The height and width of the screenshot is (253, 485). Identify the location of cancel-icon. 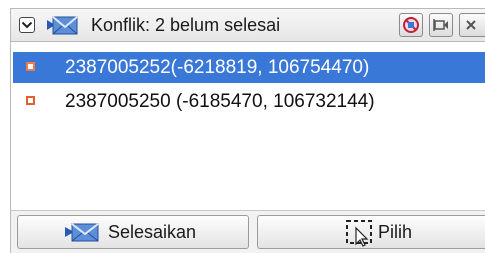
(411, 25).